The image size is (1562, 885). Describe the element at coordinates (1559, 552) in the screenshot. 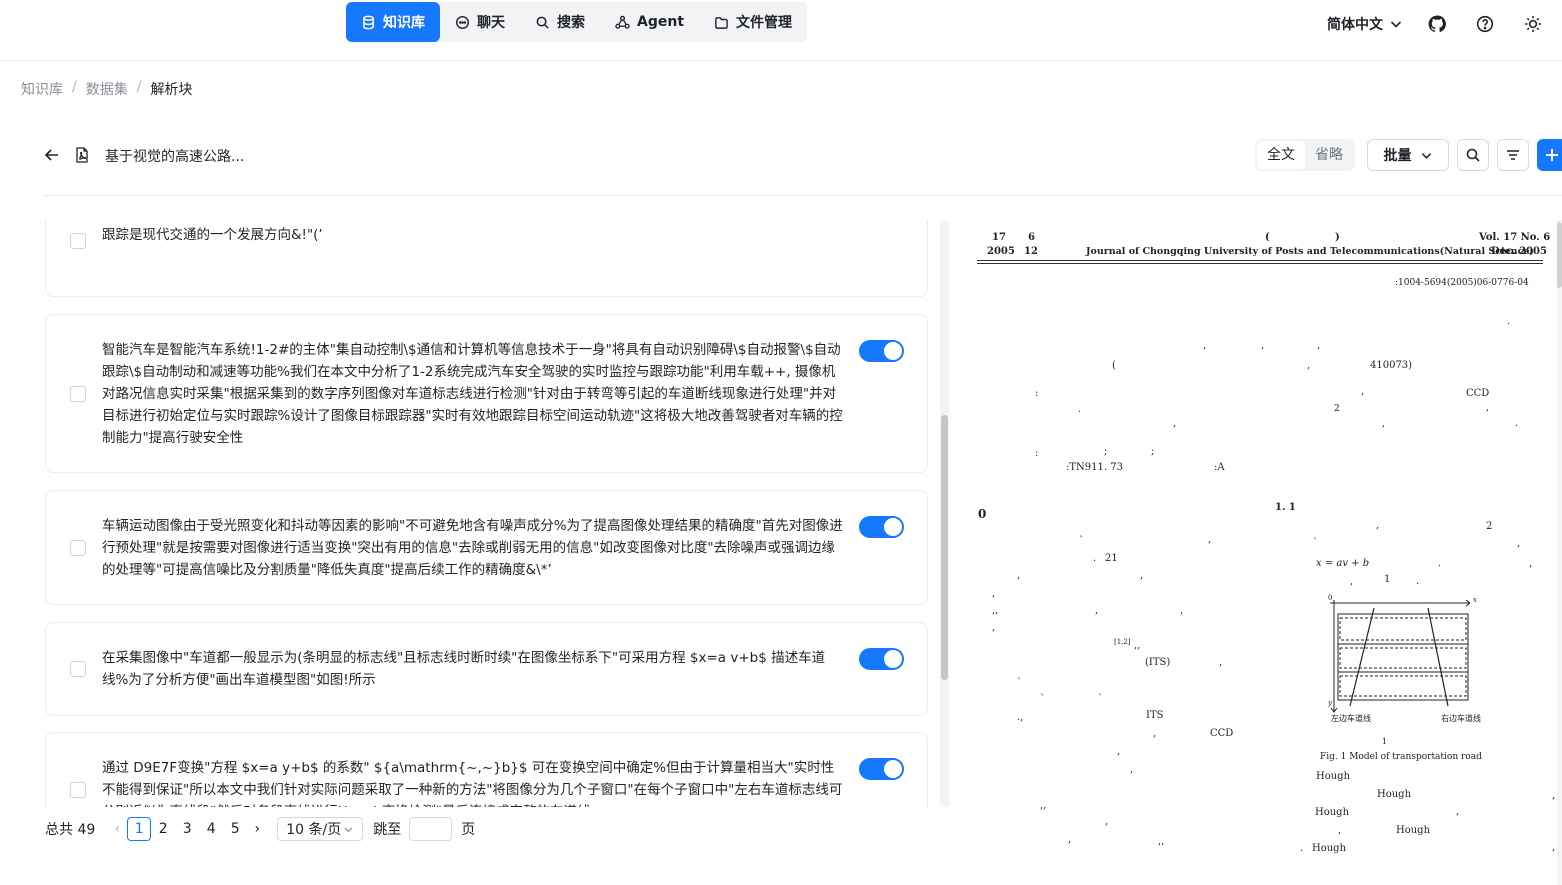

I see `pdf-scrollbar` at that location.